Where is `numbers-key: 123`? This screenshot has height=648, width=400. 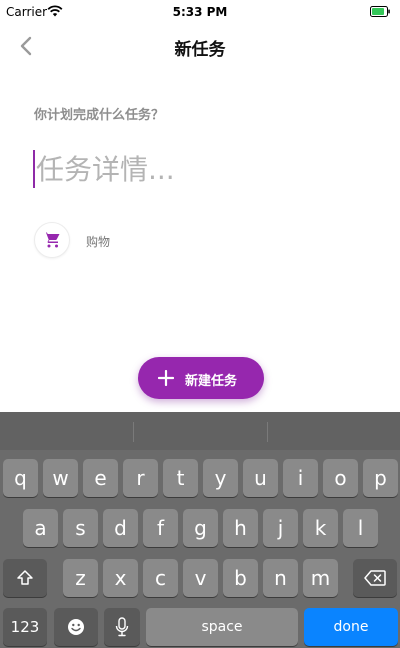
numbers-key: 123 is located at coordinates (25, 627).